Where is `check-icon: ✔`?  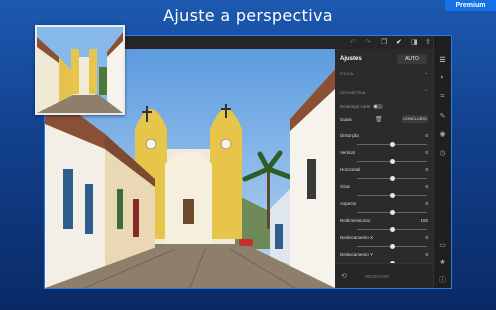
check-icon: ✔ is located at coordinates (399, 42).